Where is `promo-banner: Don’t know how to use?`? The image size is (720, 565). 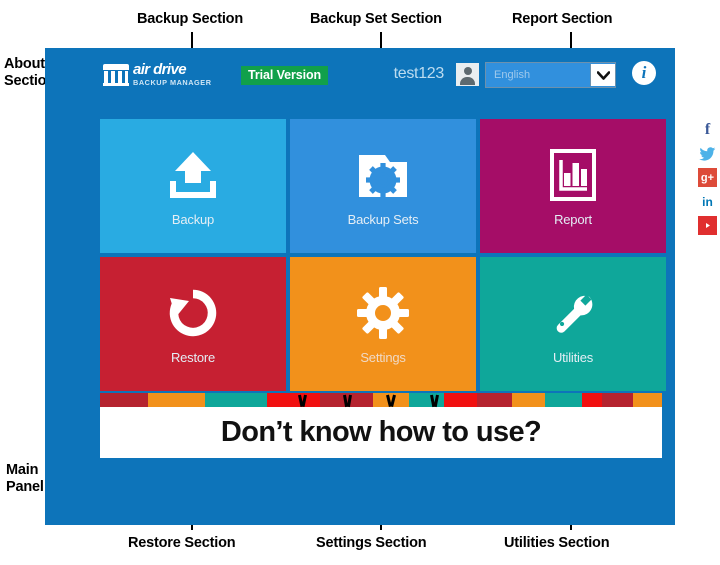
promo-banner: Don’t know how to use? is located at coordinates (381, 425).